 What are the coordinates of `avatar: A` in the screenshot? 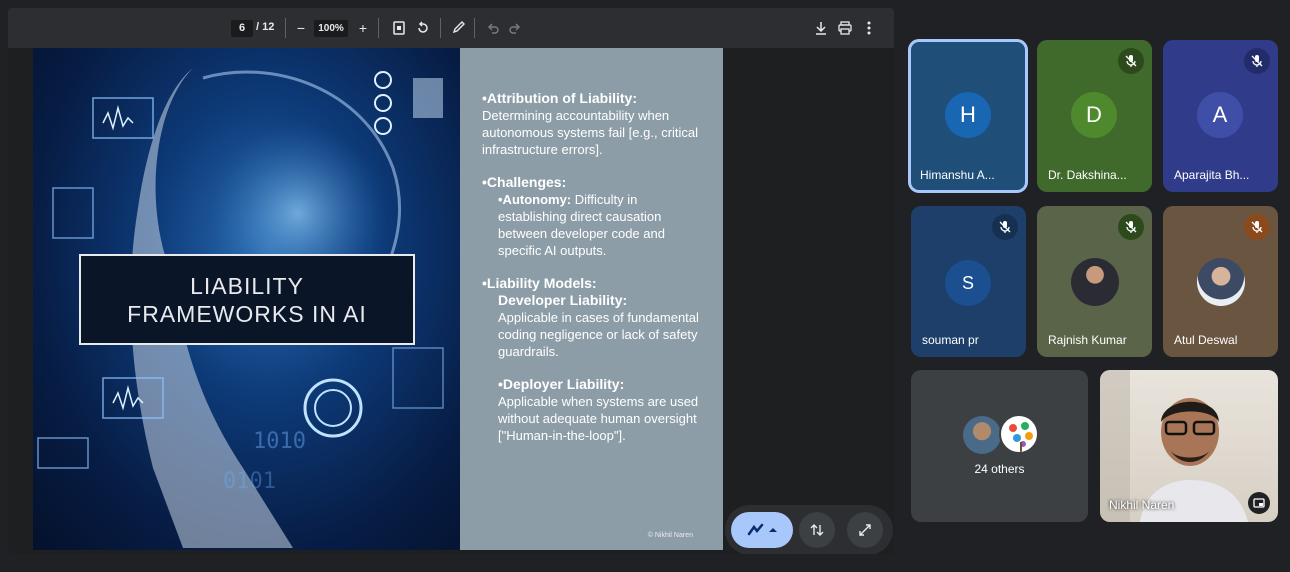 It's located at (1220, 115).